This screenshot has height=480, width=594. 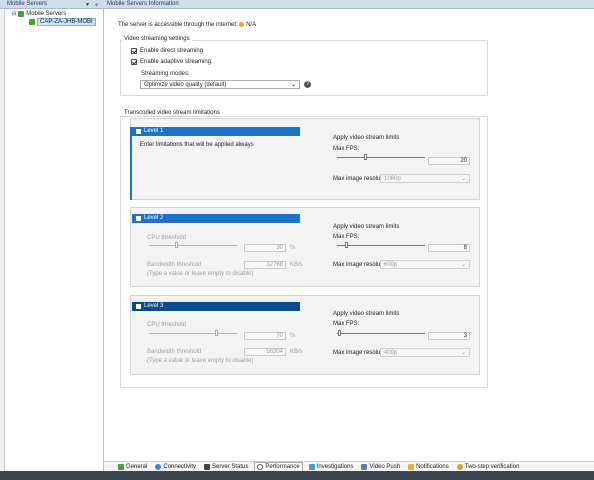 I want to click on max-resolution-value: 600p, so click(x=391, y=265).